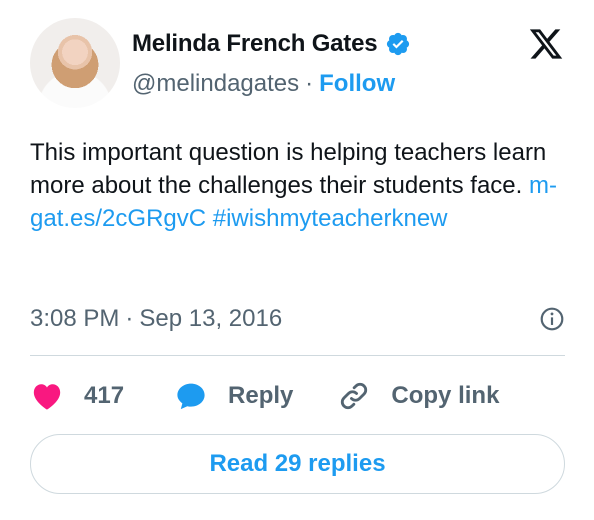 The width and height of the screenshot is (594, 520). Describe the element at coordinates (77, 396) in the screenshot. I see `like-button: 417` at that location.